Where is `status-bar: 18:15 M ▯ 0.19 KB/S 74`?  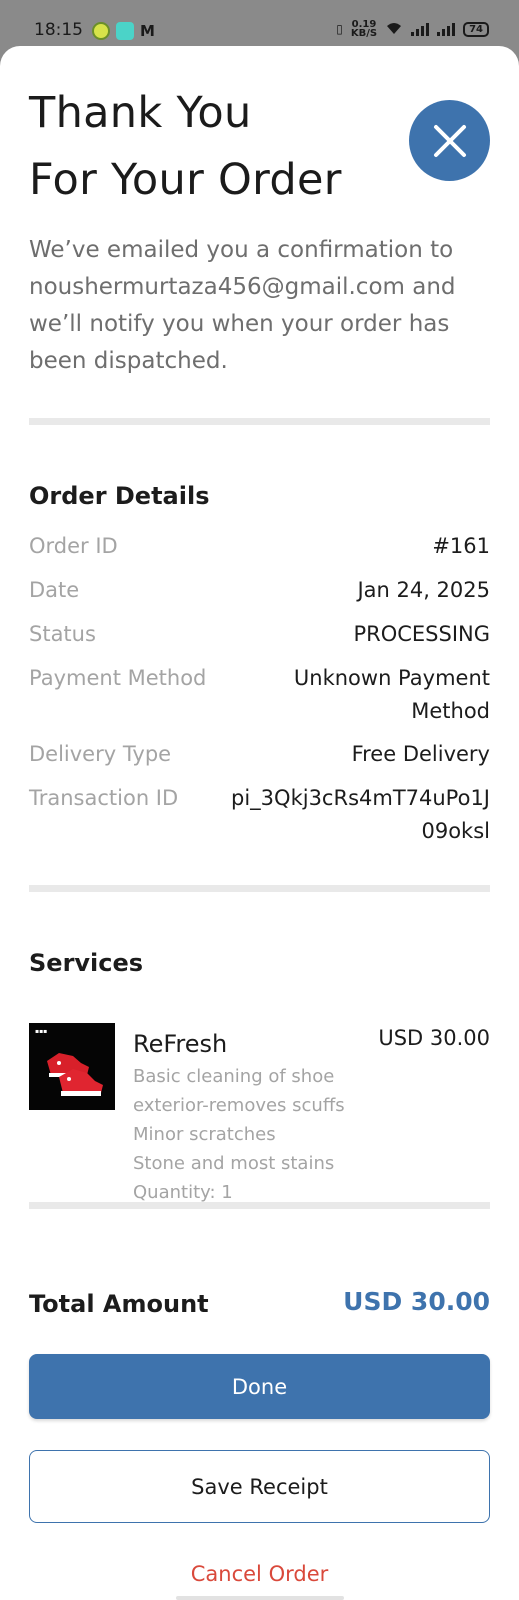
status-bar: 18:15 M ▯ 0.19 KB/S 74 is located at coordinates (259, 23).